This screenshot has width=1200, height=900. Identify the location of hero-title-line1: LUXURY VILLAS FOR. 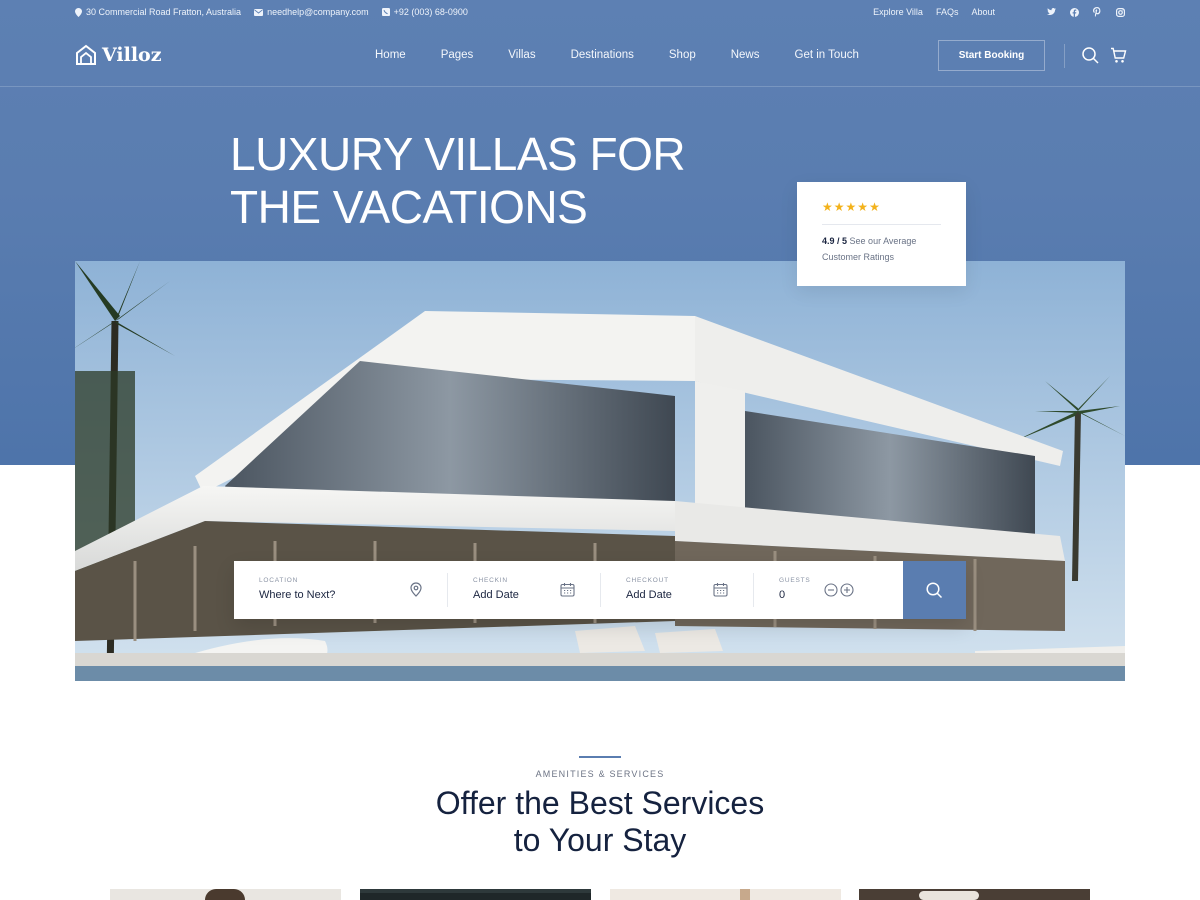
(458, 154).